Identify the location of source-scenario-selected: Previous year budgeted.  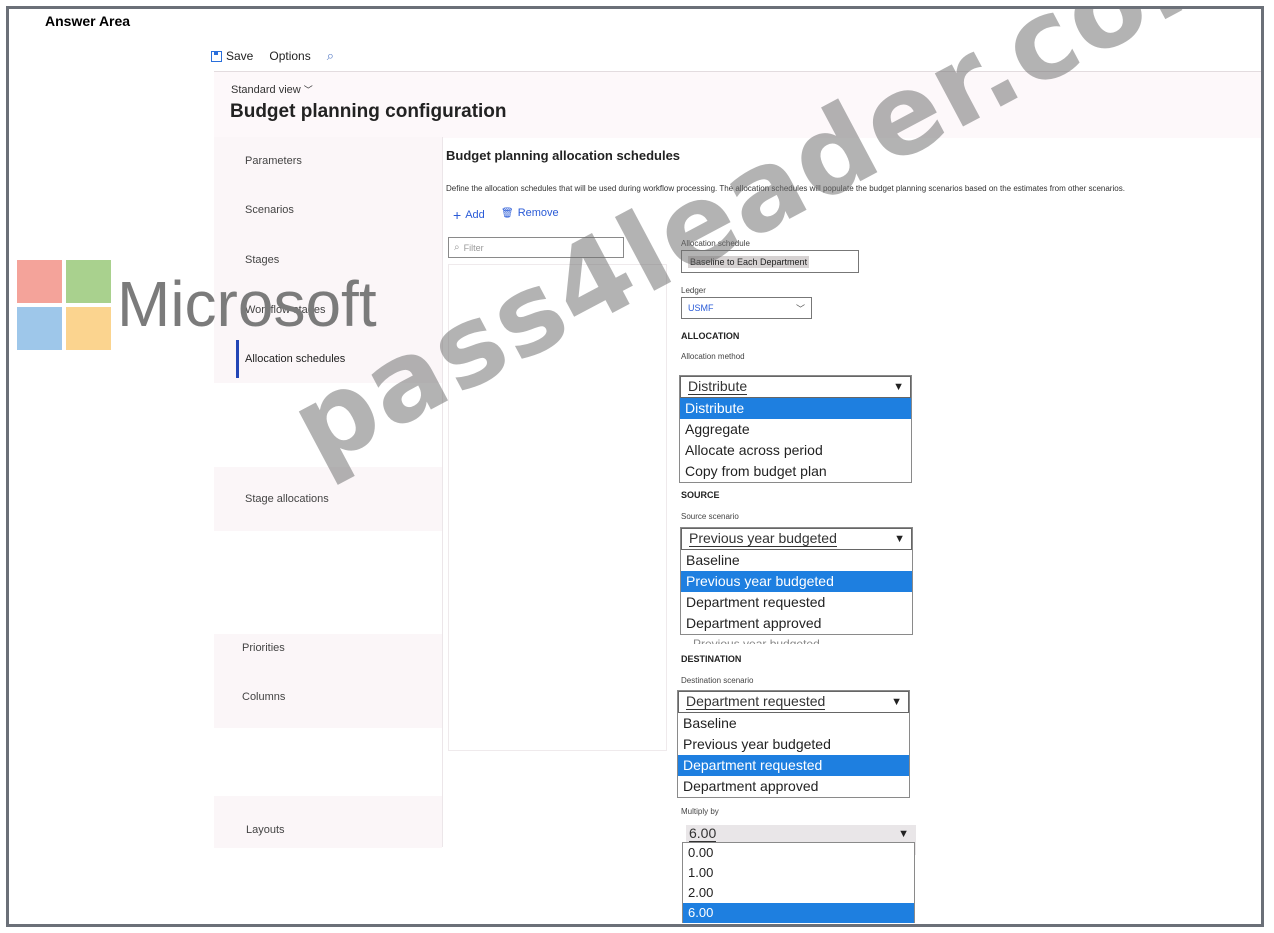
(763, 538).